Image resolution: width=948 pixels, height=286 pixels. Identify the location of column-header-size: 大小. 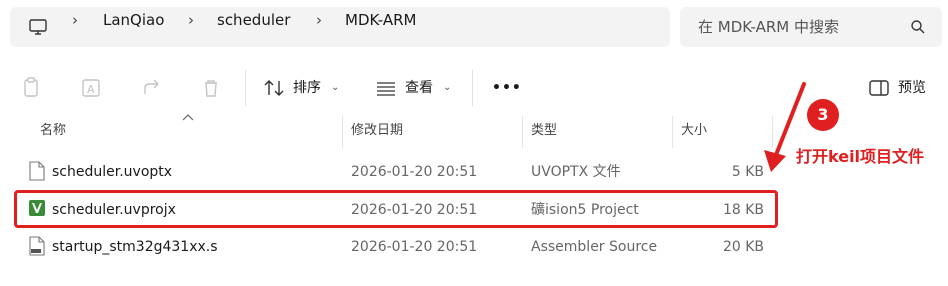
(694, 131).